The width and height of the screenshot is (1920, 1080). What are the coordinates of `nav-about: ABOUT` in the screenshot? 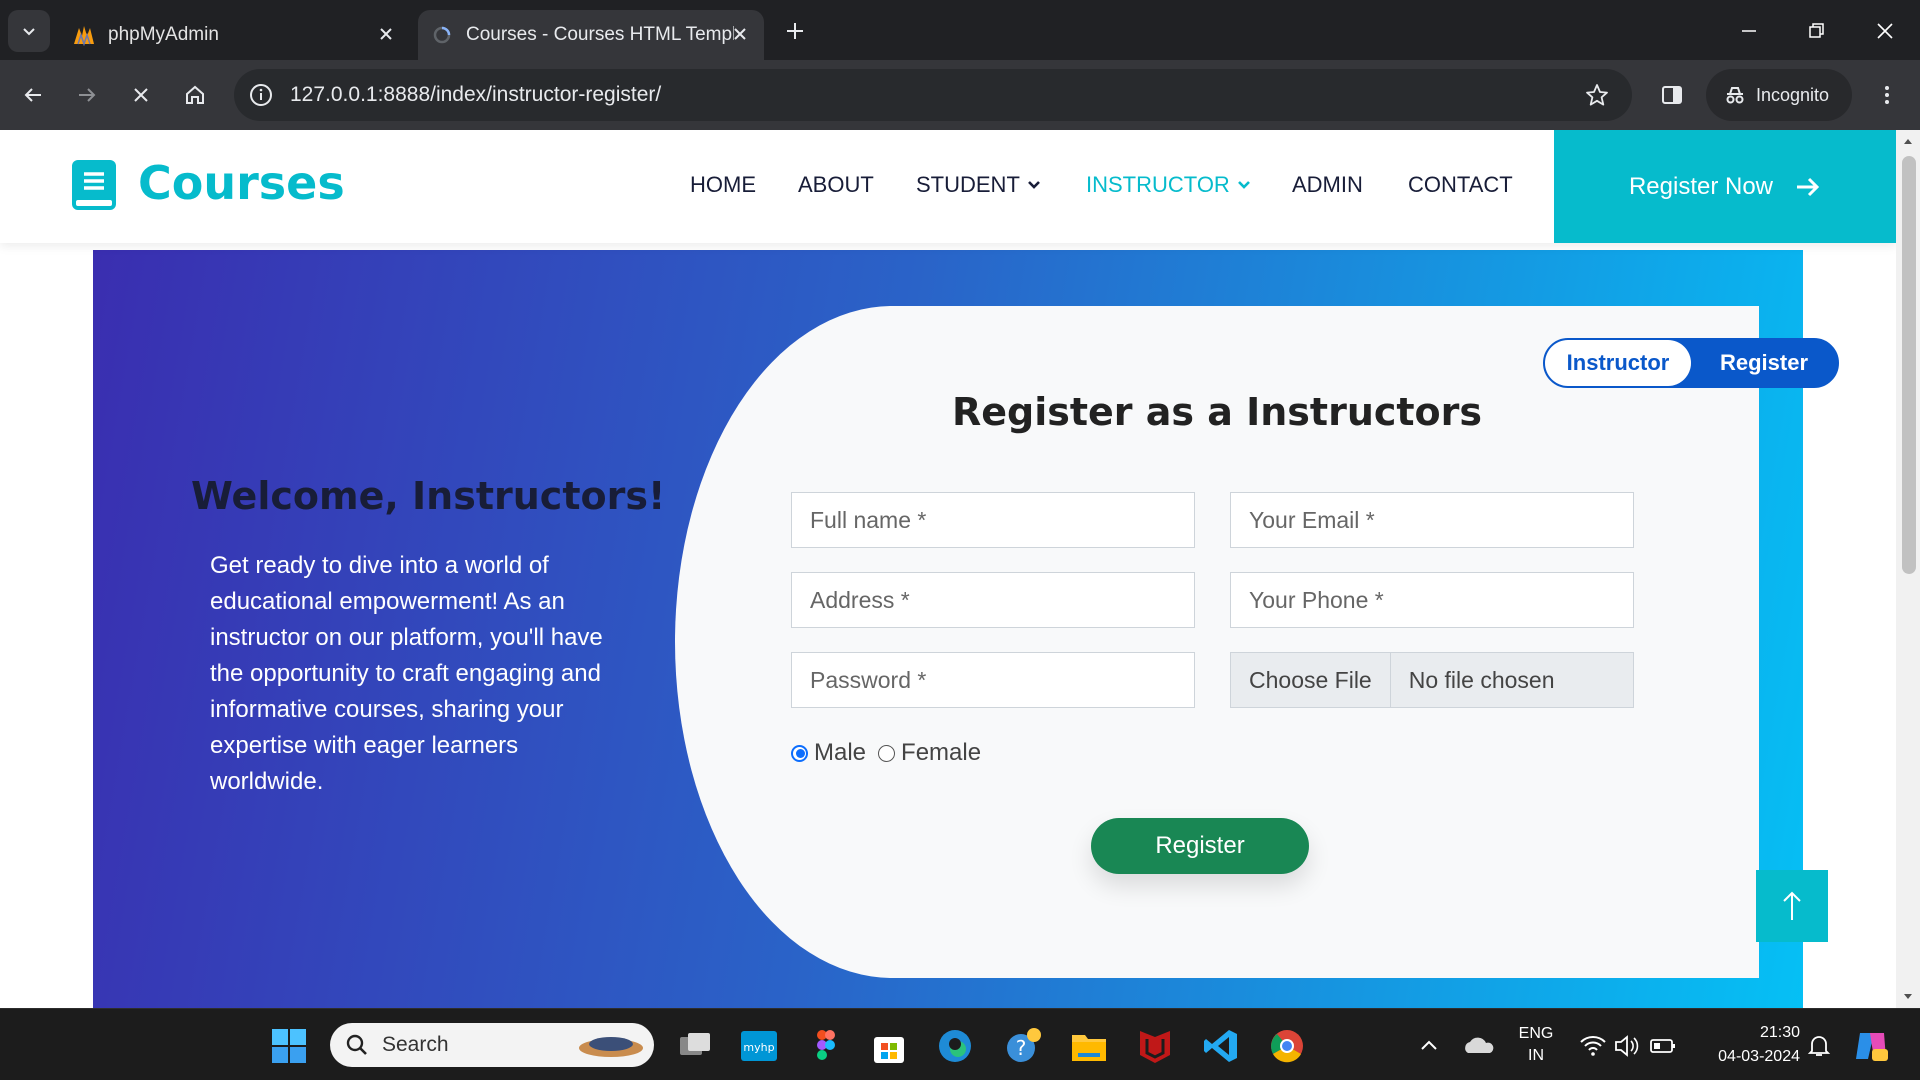 It's located at (836, 185).